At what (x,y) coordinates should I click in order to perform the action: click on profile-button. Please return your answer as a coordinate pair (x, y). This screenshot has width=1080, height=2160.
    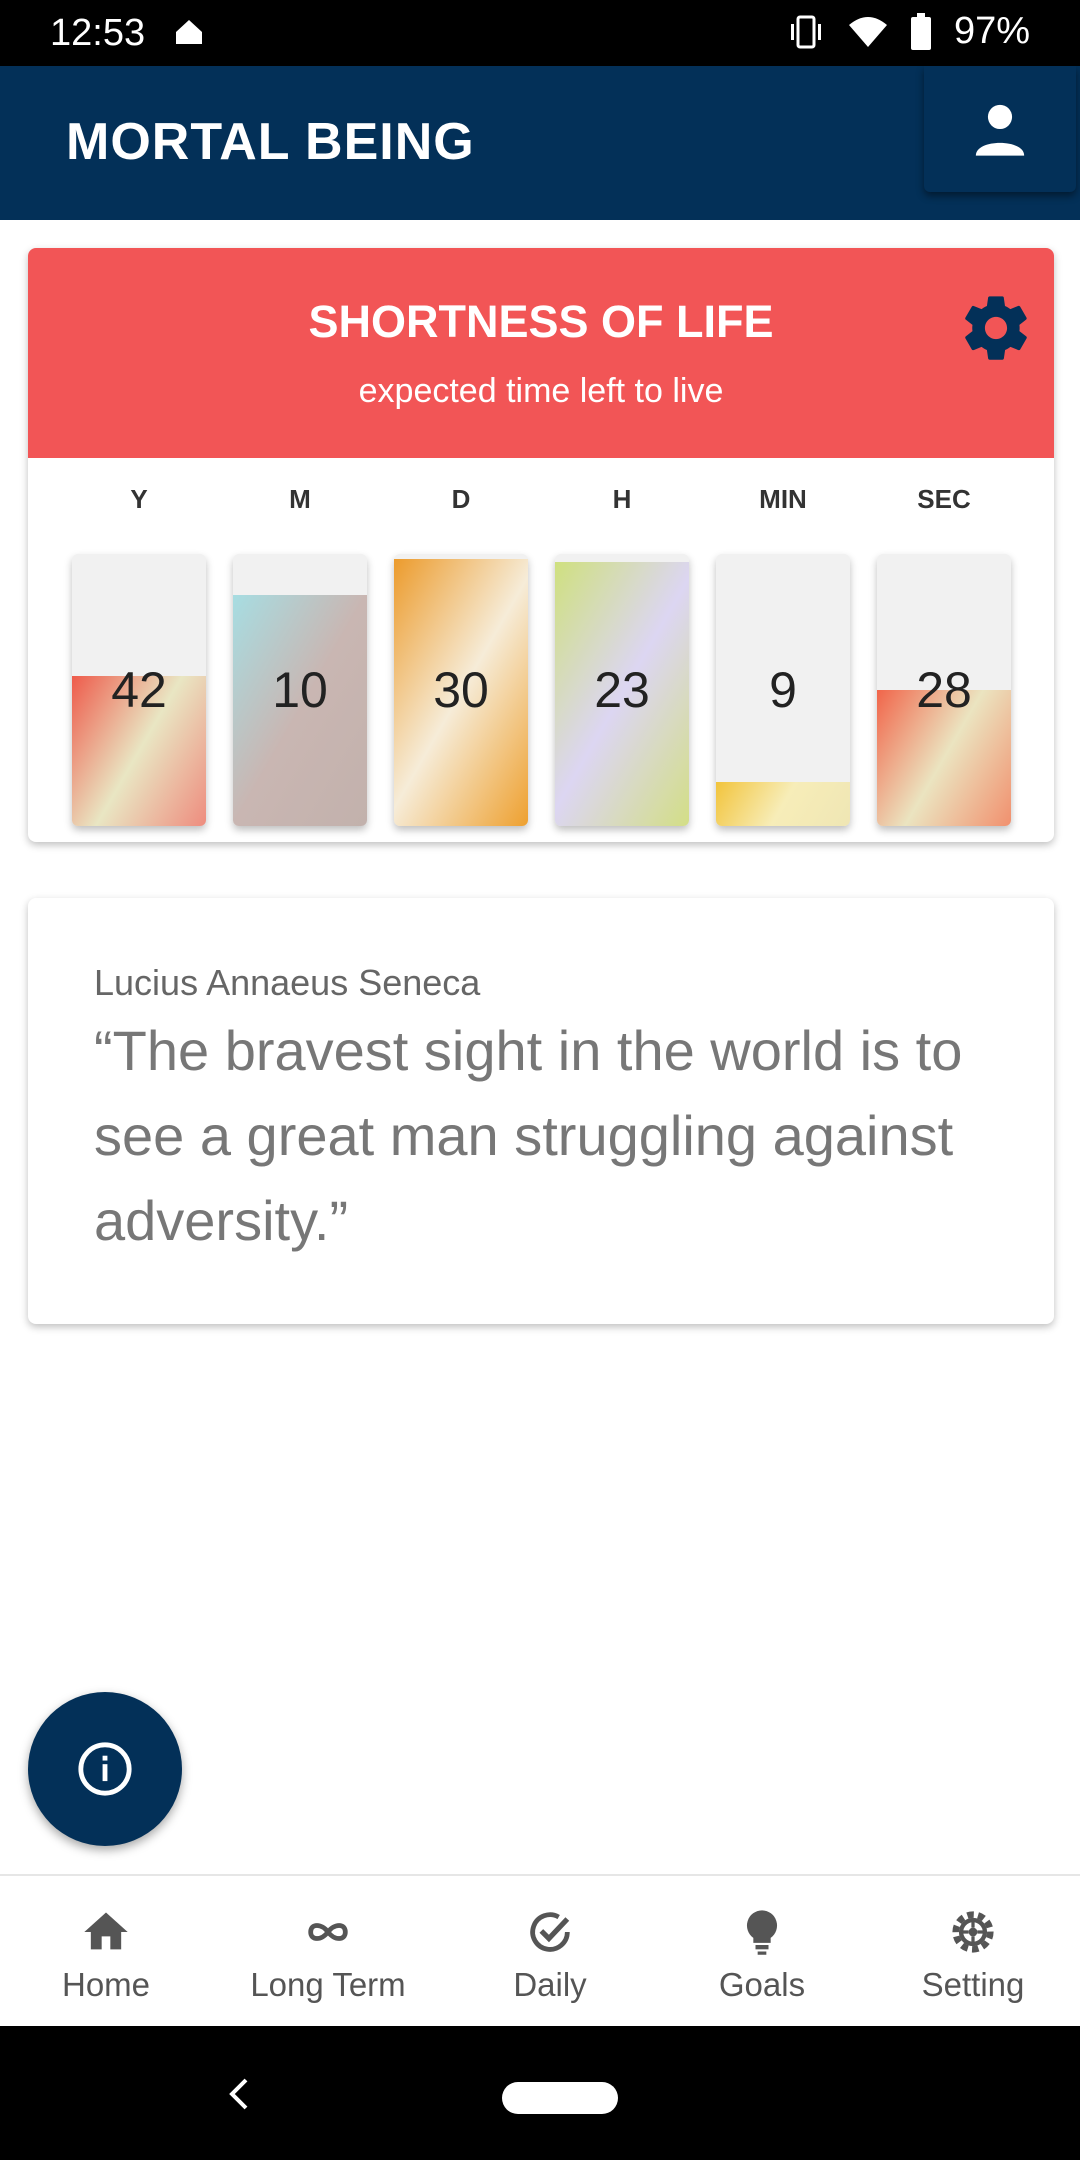
    Looking at the image, I should click on (1000, 129).